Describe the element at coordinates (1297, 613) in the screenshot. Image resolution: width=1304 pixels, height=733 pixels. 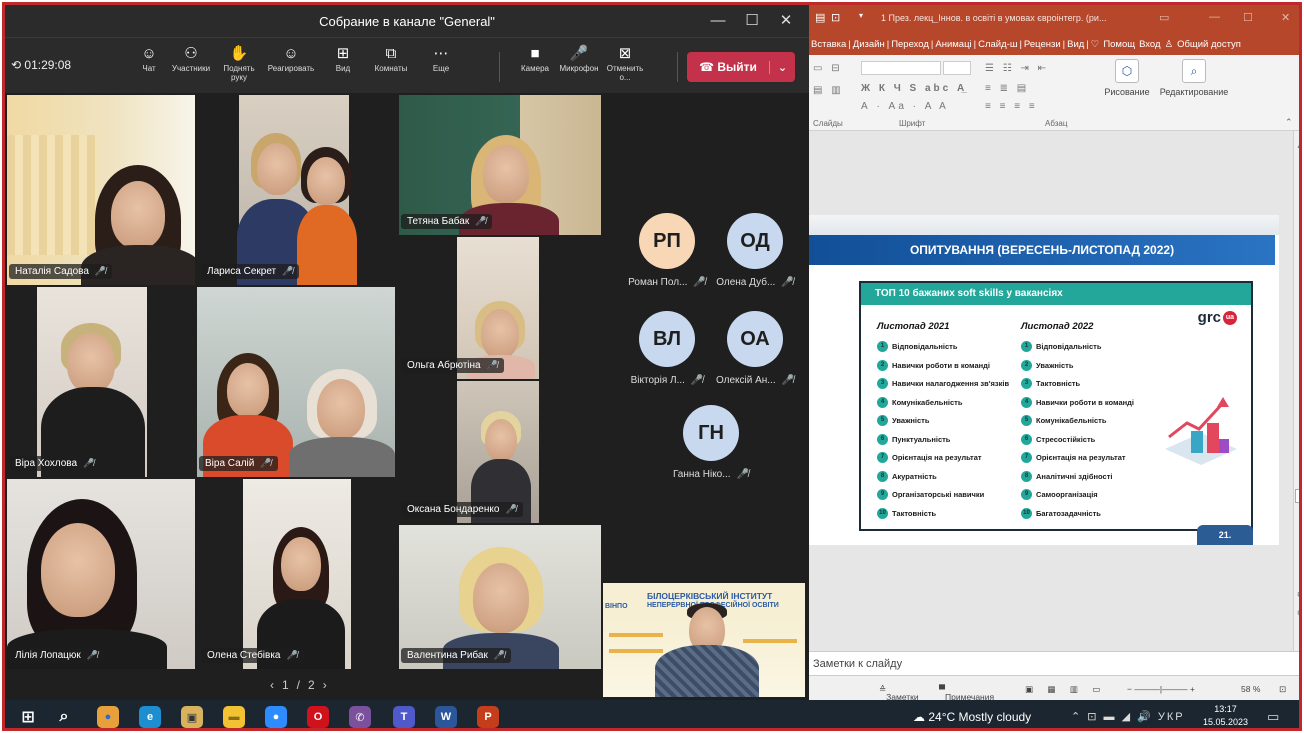
I see `next-slide-icon: ⇟` at that location.